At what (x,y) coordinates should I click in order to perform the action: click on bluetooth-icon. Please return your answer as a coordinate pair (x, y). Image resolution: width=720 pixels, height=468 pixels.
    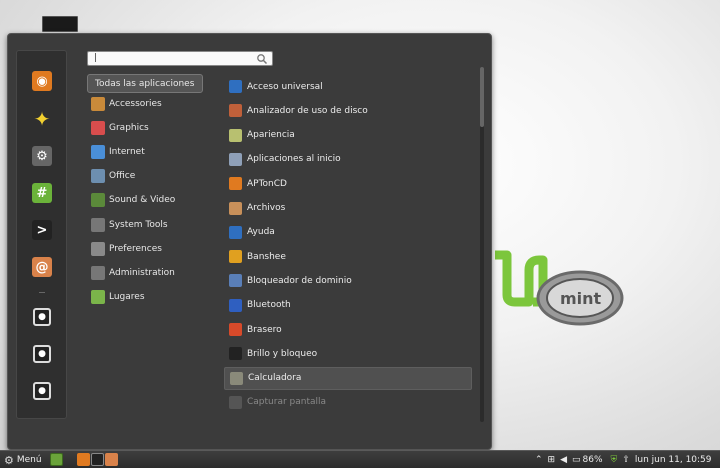
    Looking at the image, I should click on (235, 305).